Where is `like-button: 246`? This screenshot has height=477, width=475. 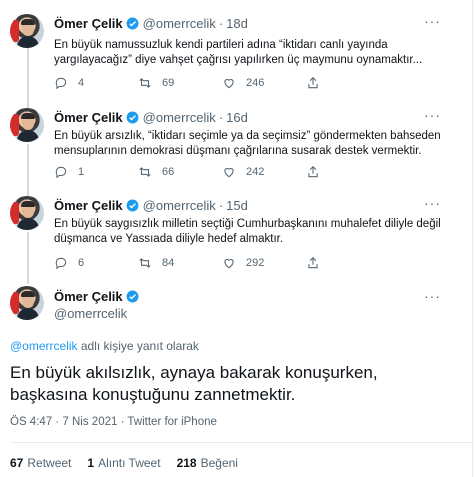
like-button: 246 is located at coordinates (264, 83).